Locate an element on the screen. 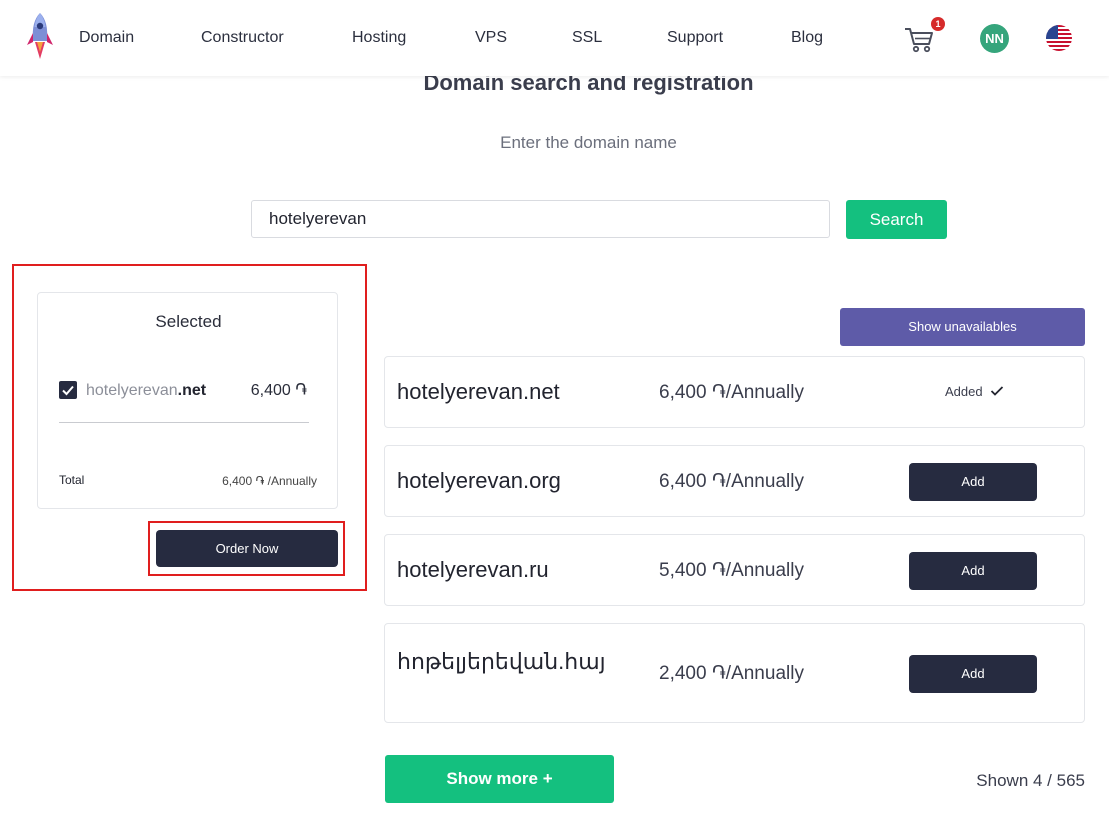 The image size is (1109, 819). domain-result-name: hotelyerevan.ru is located at coordinates (473, 569).